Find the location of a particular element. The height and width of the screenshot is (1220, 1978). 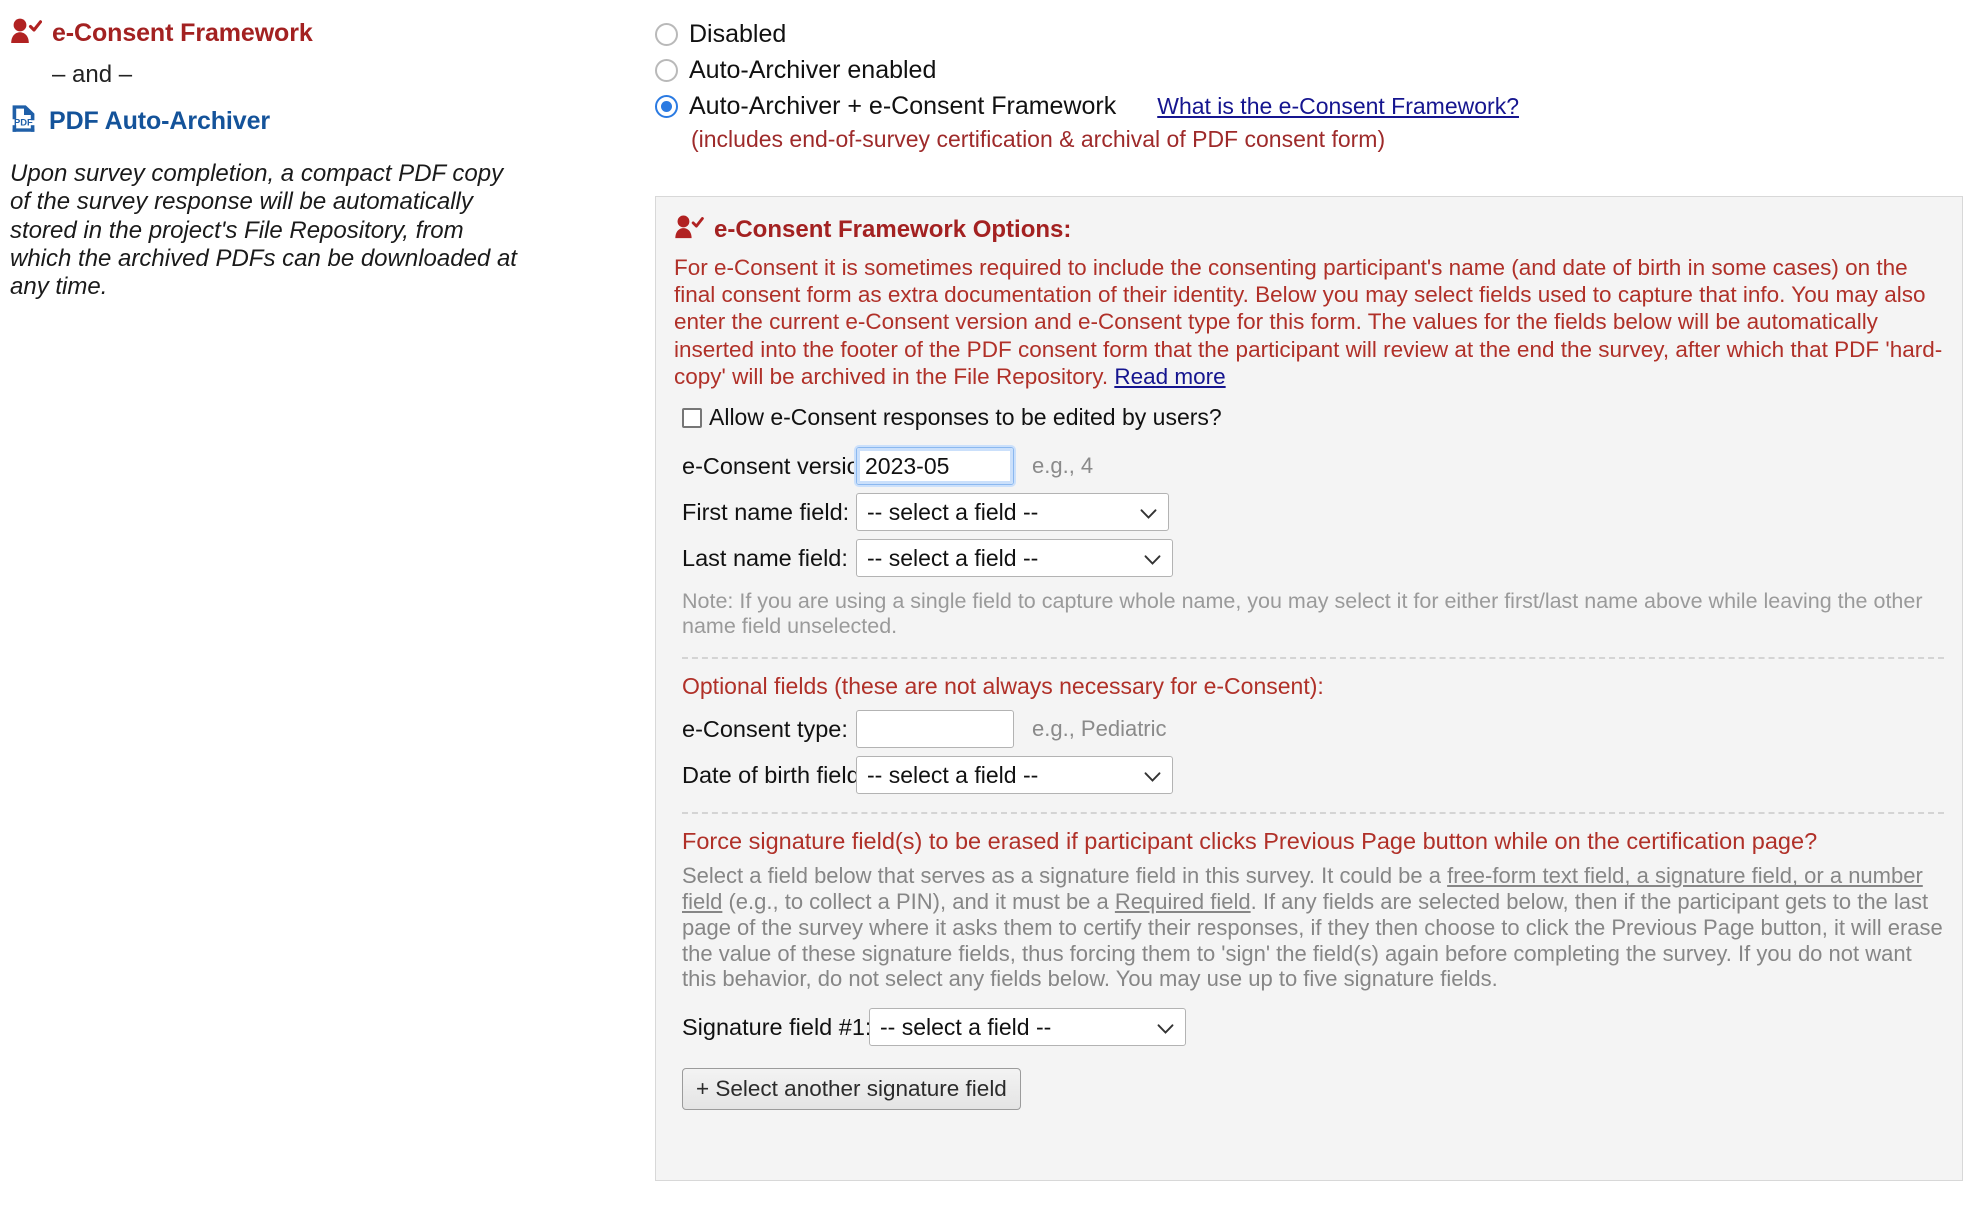

first-name-field-label: First name field: is located at coordinates (766, 511).